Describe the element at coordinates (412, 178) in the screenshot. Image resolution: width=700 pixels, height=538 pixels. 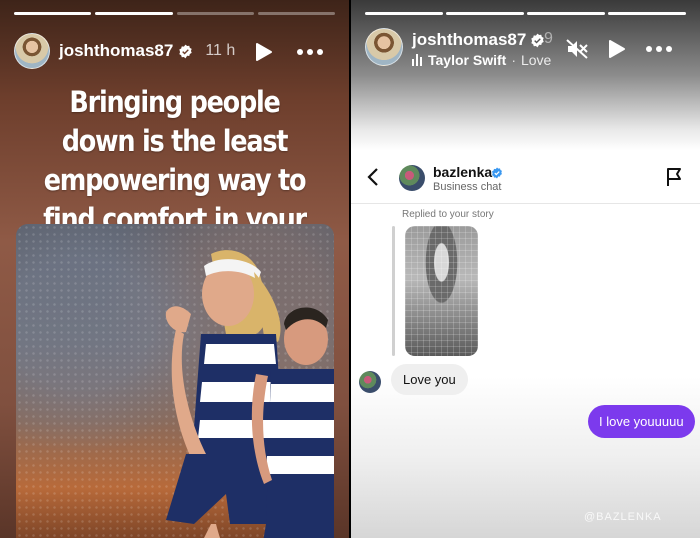
I see `chat-avatar` at that location.